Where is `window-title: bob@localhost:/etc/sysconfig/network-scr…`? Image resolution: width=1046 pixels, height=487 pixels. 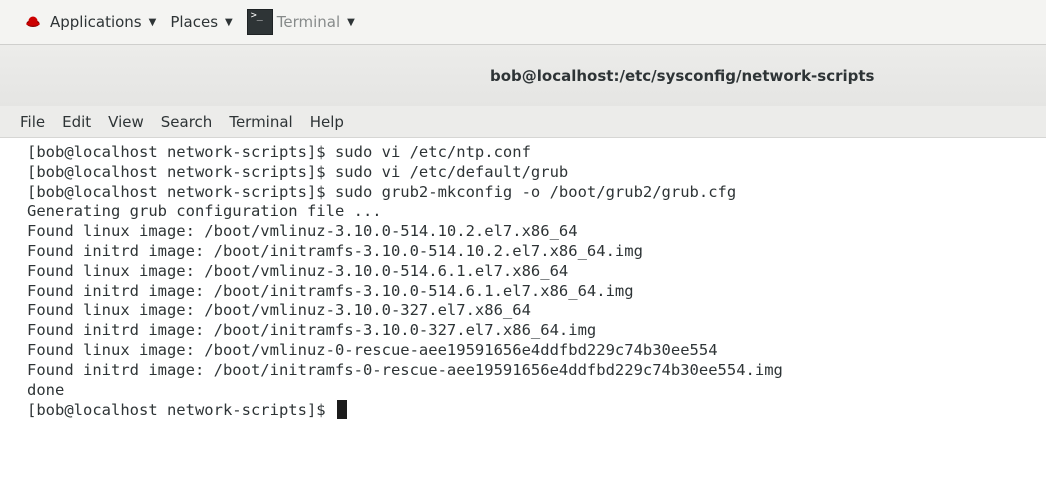
window-title: bob@localhost:/etc/sysconfig/network-scr… is located at coordinates (682, 76).